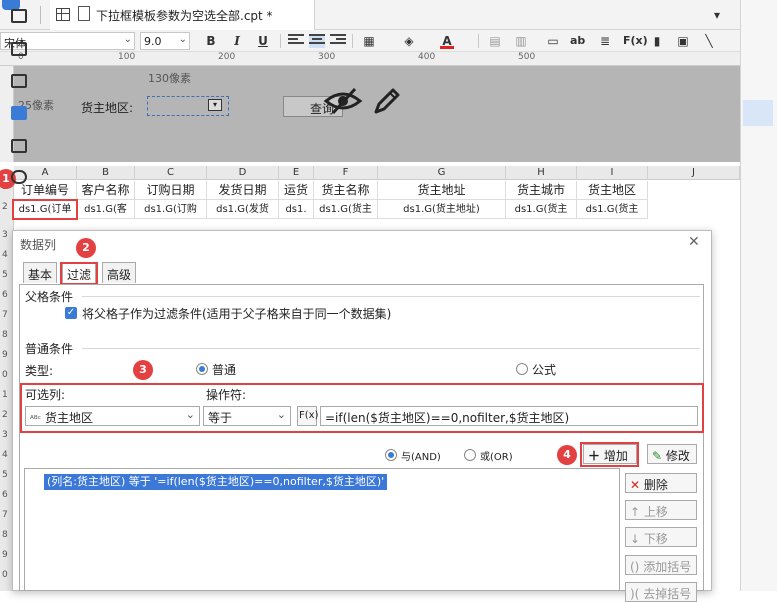 This screenshot has width=777, height=602. Describe the element at coordinates (661, 510) in the screenshot. I see `move-up-button: ↑ 上移` at that location.